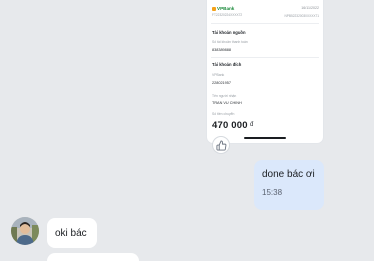 The height and width of the screenshot is (261, 374). I want to click on recipient-value: TRAN VU CHINH, so click(227, 103).